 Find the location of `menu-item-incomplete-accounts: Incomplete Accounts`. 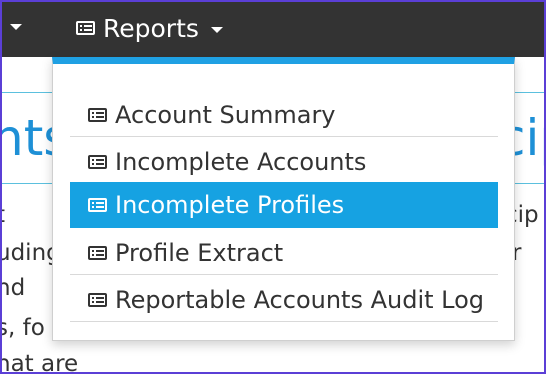

menu-item-incomplete-accounts: Incomplete Accounts is located at coordinates (284, 162).